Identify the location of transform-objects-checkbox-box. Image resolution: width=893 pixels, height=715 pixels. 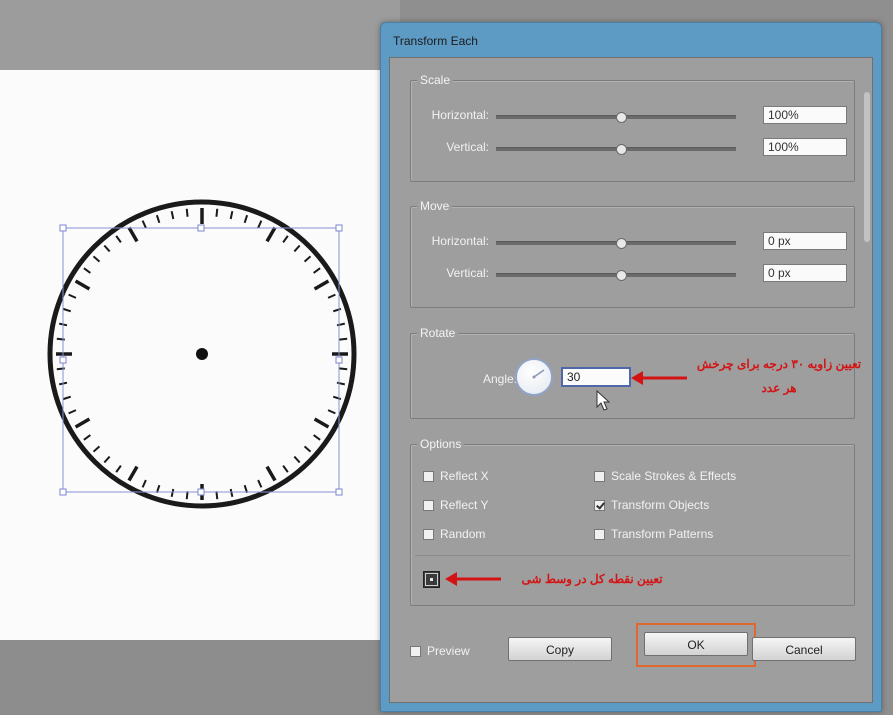
(599, 505).